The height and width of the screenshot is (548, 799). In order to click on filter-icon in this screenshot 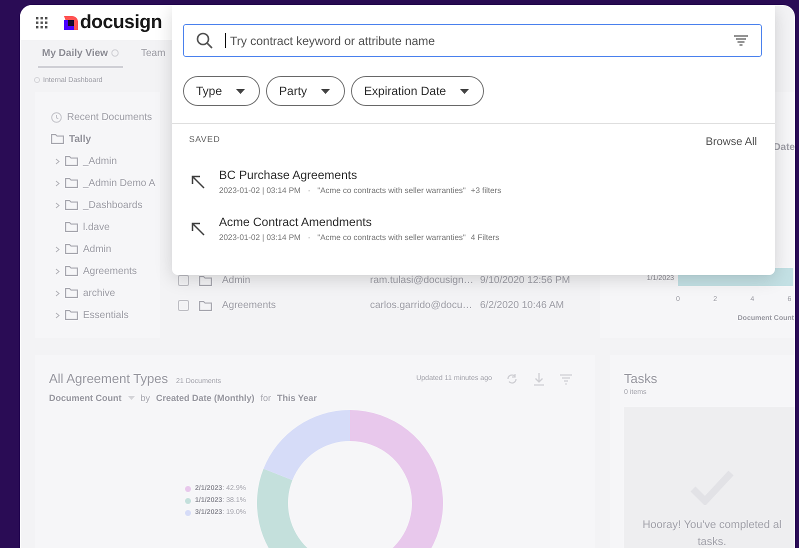, I will do `click(741, 40)`.